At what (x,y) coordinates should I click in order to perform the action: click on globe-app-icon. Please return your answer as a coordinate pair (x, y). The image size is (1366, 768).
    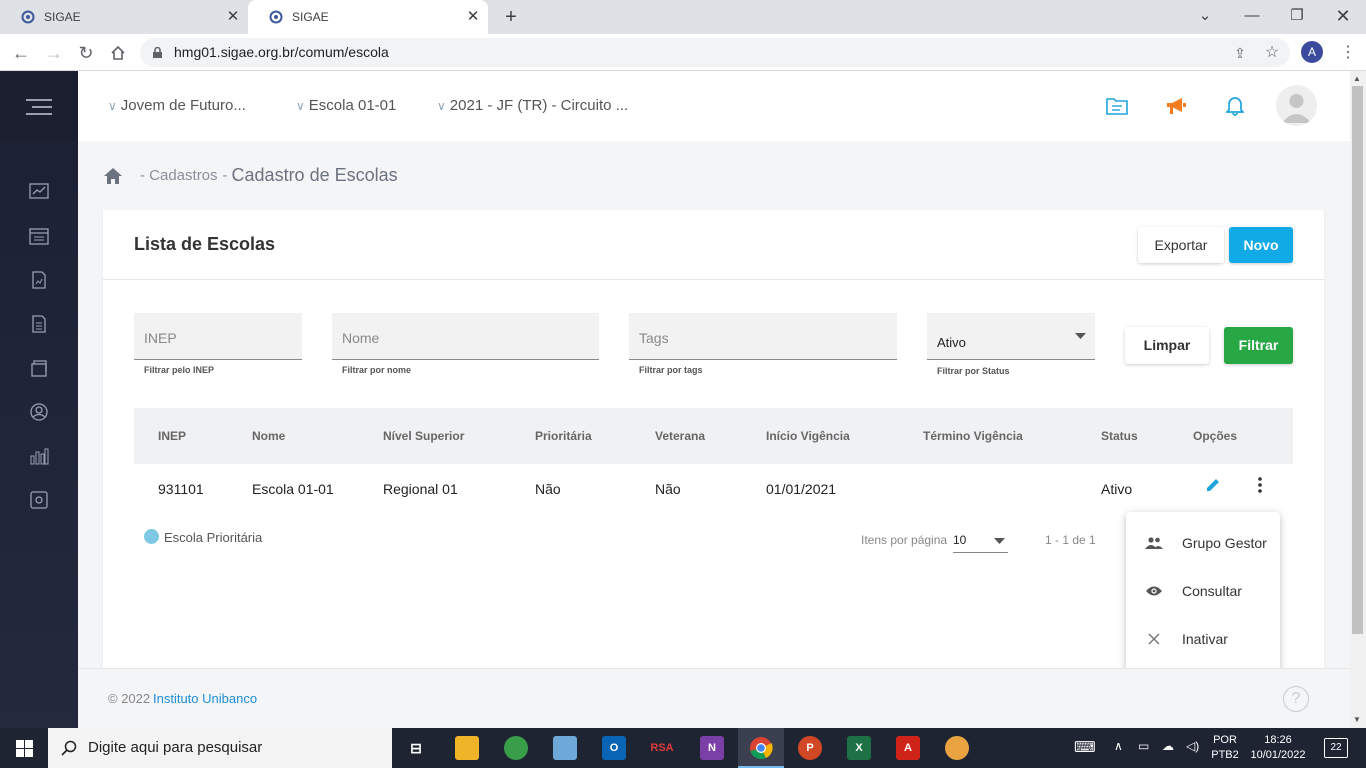
    Looking at the image, I should click on (516, 748).